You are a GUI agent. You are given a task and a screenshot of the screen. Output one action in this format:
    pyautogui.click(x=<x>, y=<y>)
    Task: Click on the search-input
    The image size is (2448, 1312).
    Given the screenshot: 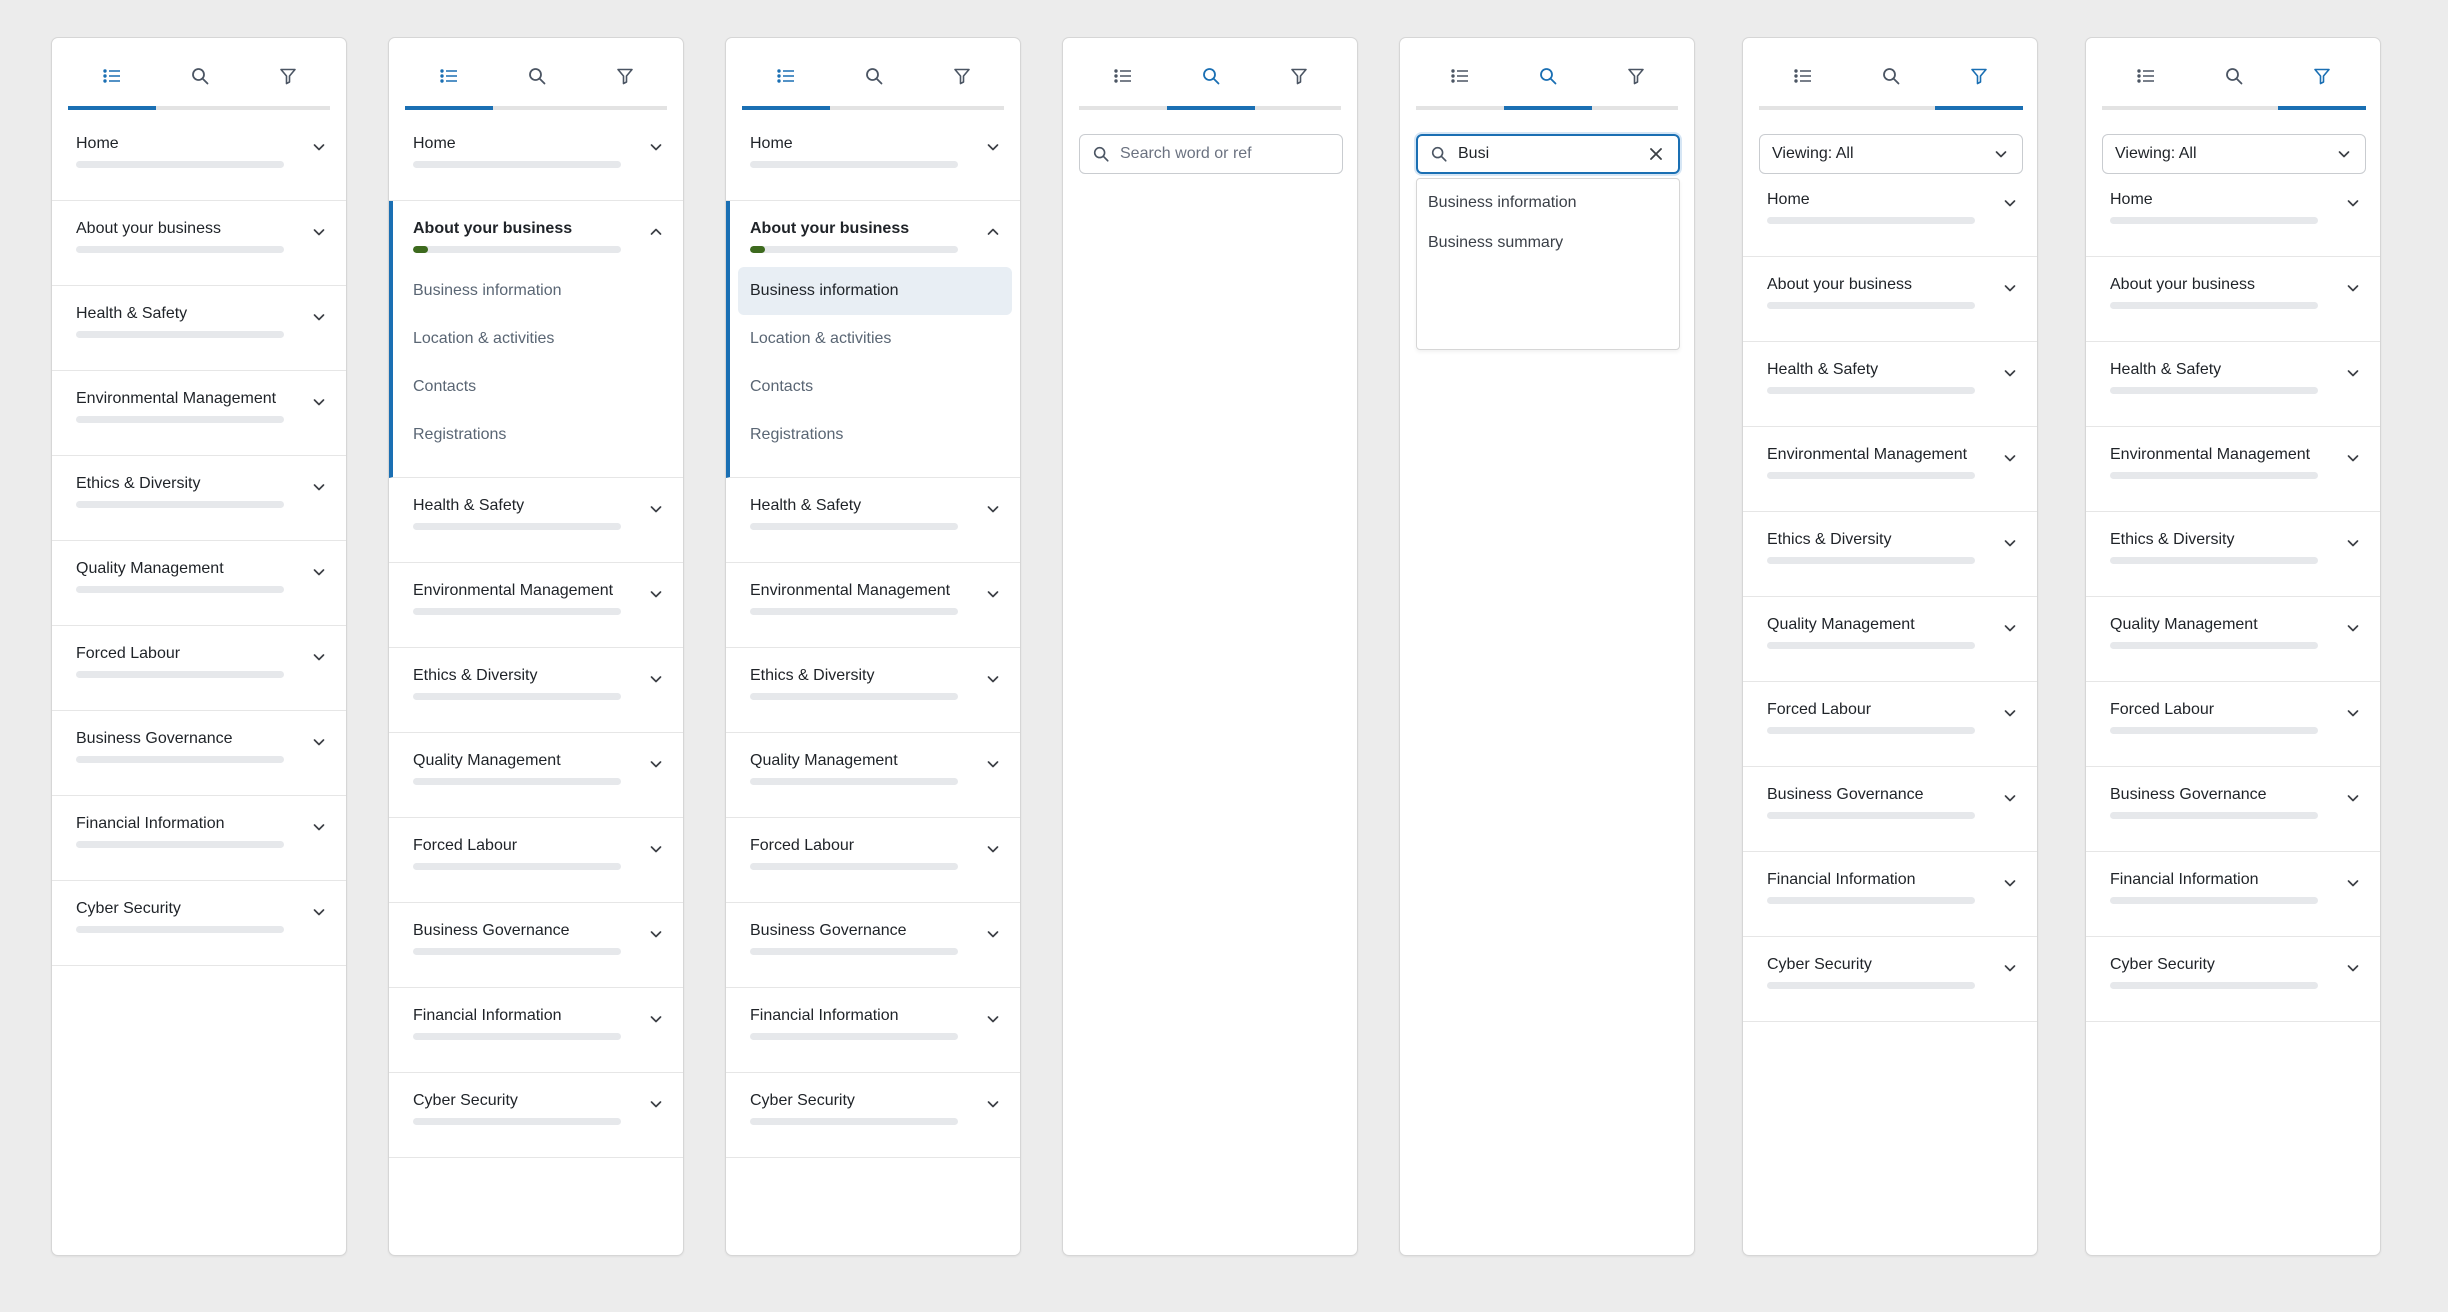 What is the action you would take?
    pyautogui.click(x=1210, y=154)
    